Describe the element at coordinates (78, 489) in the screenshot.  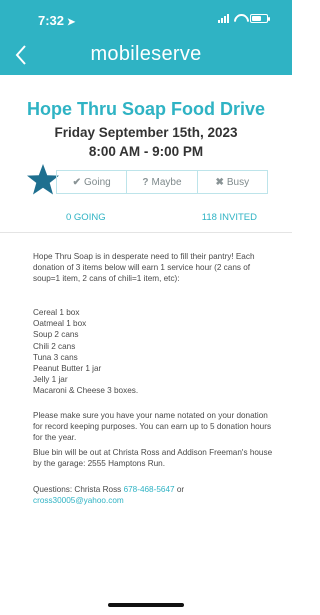
I see `questions-prefix: Questions: Christa Ross` at that location.